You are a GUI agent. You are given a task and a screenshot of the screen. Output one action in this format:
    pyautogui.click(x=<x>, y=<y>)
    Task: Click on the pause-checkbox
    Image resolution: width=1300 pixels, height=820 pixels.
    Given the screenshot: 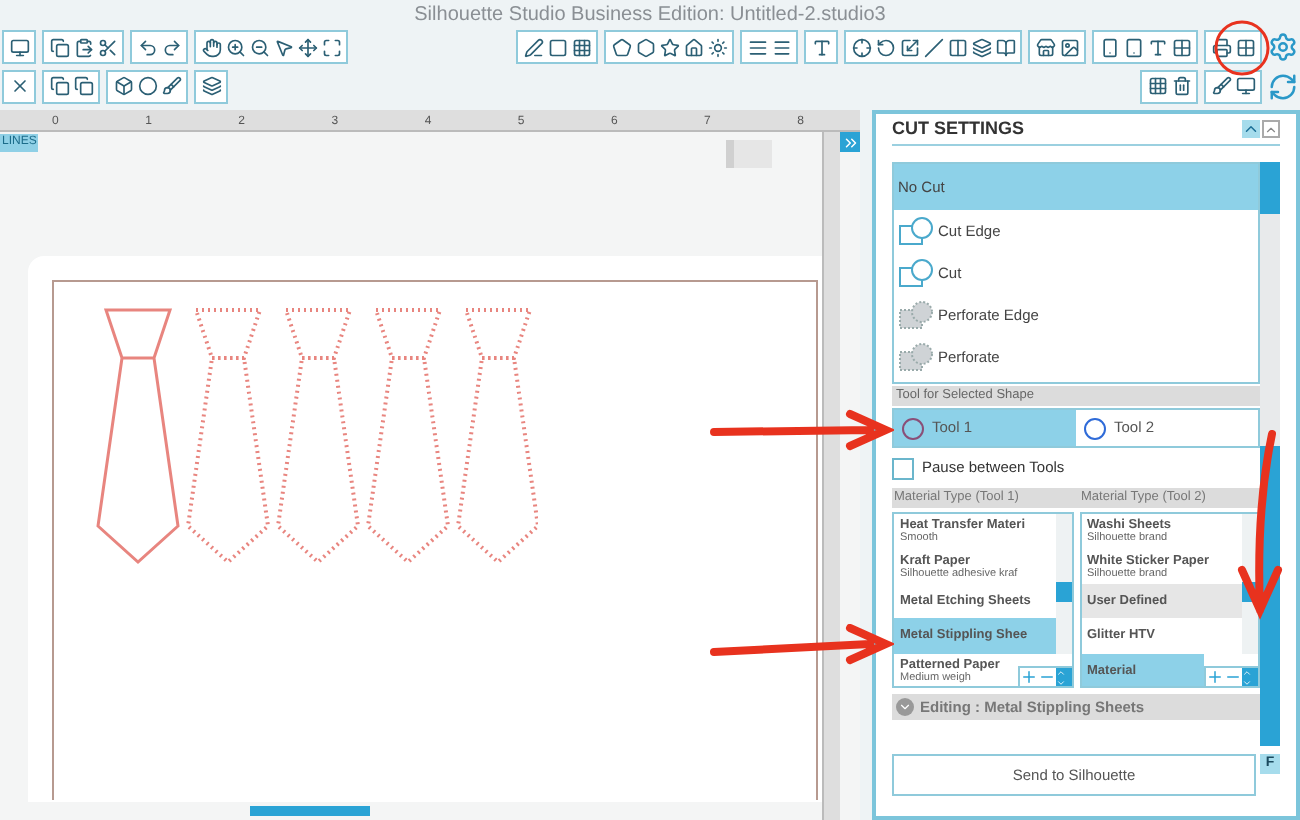 What is the action you would take?
    pyautogui.click(x=903, y=468)
    